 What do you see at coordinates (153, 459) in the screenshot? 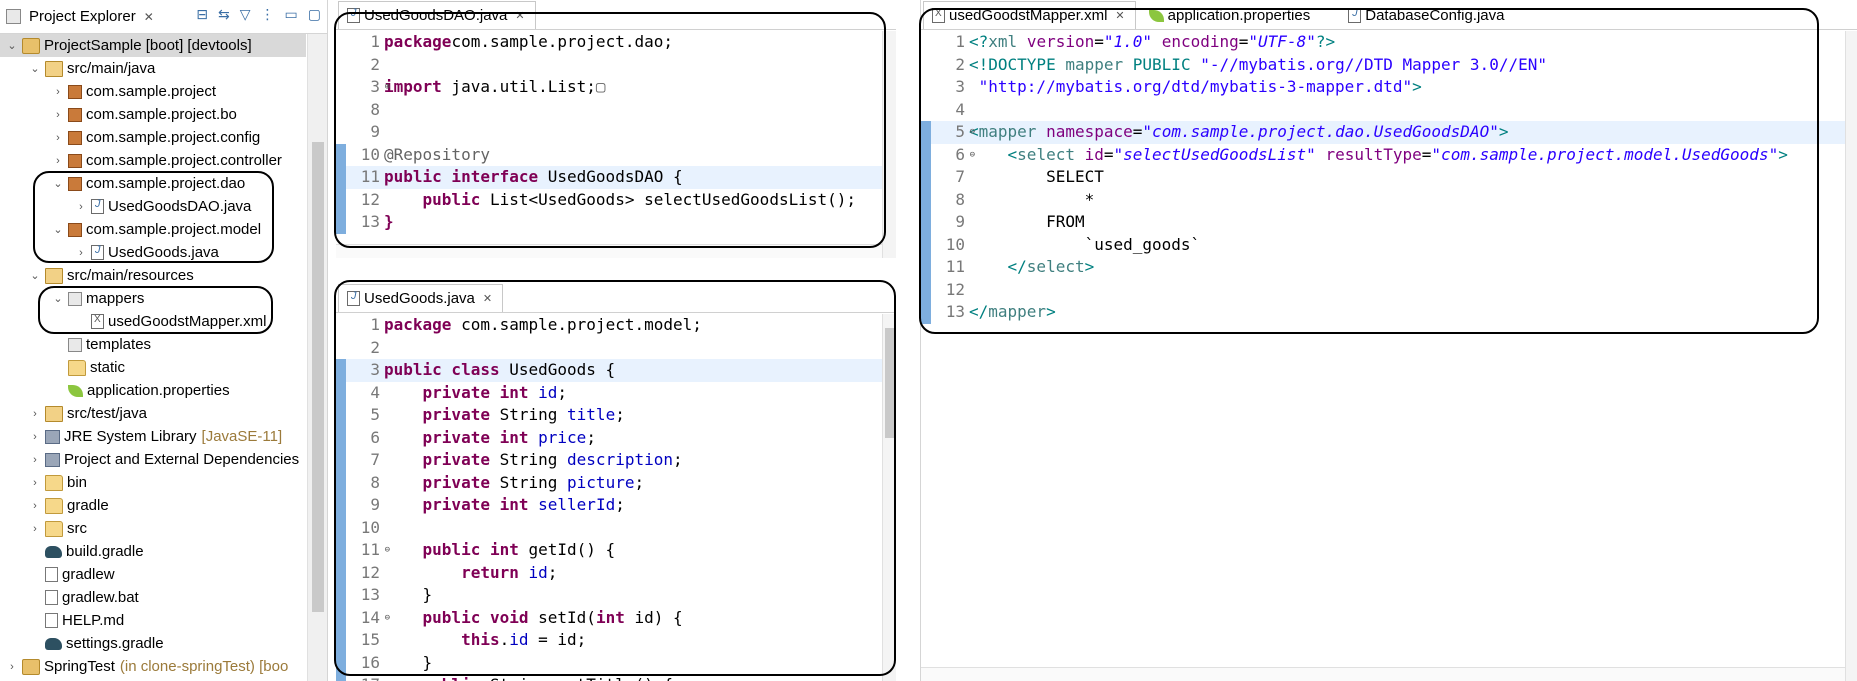
I see `tree-item: › Project and External Dependencies` at bounding box center [153, 459].